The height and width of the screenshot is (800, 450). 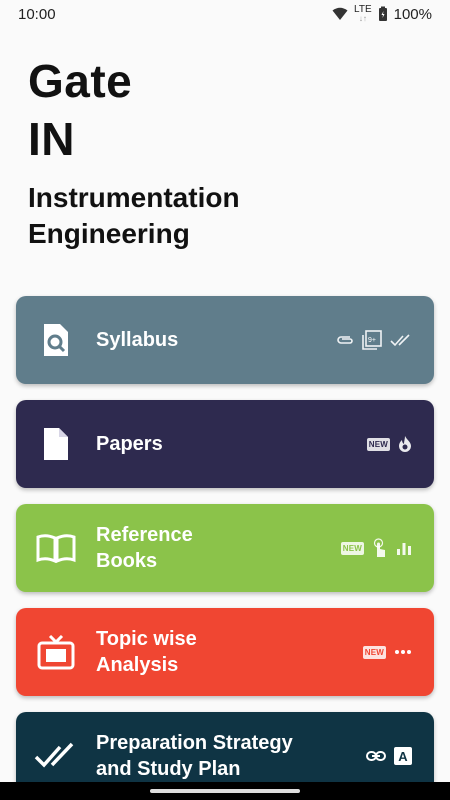 I want to click on card-label: Preparation Strategy and Study Plan, so click(x=194, y=756).